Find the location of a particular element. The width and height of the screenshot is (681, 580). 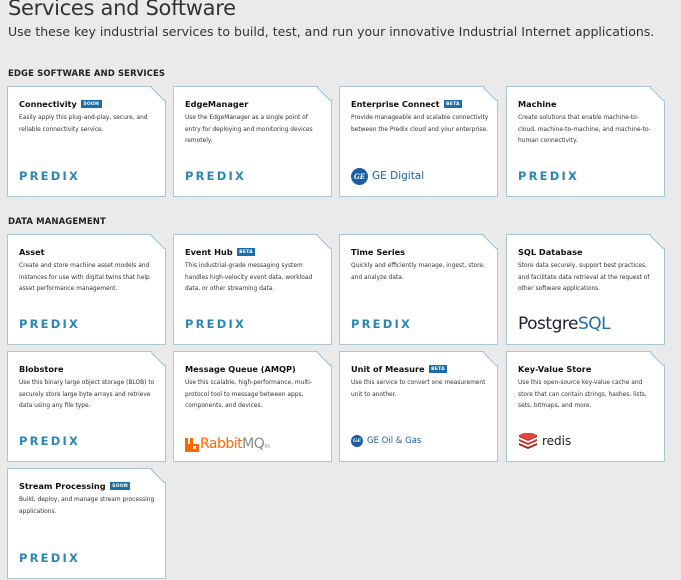

redis-icon is located at coordinates (528, 441).